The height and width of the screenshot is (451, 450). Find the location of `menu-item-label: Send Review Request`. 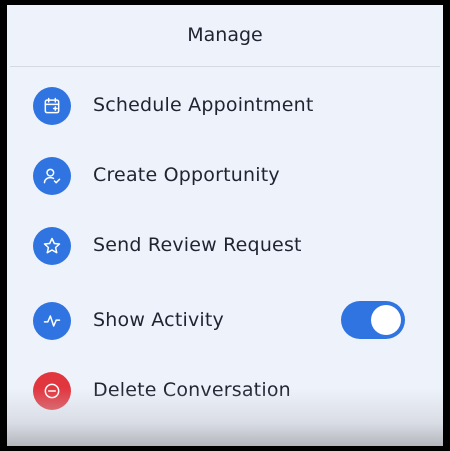

menu-item-label: Send Review Request is located at coordinates (197, 245).